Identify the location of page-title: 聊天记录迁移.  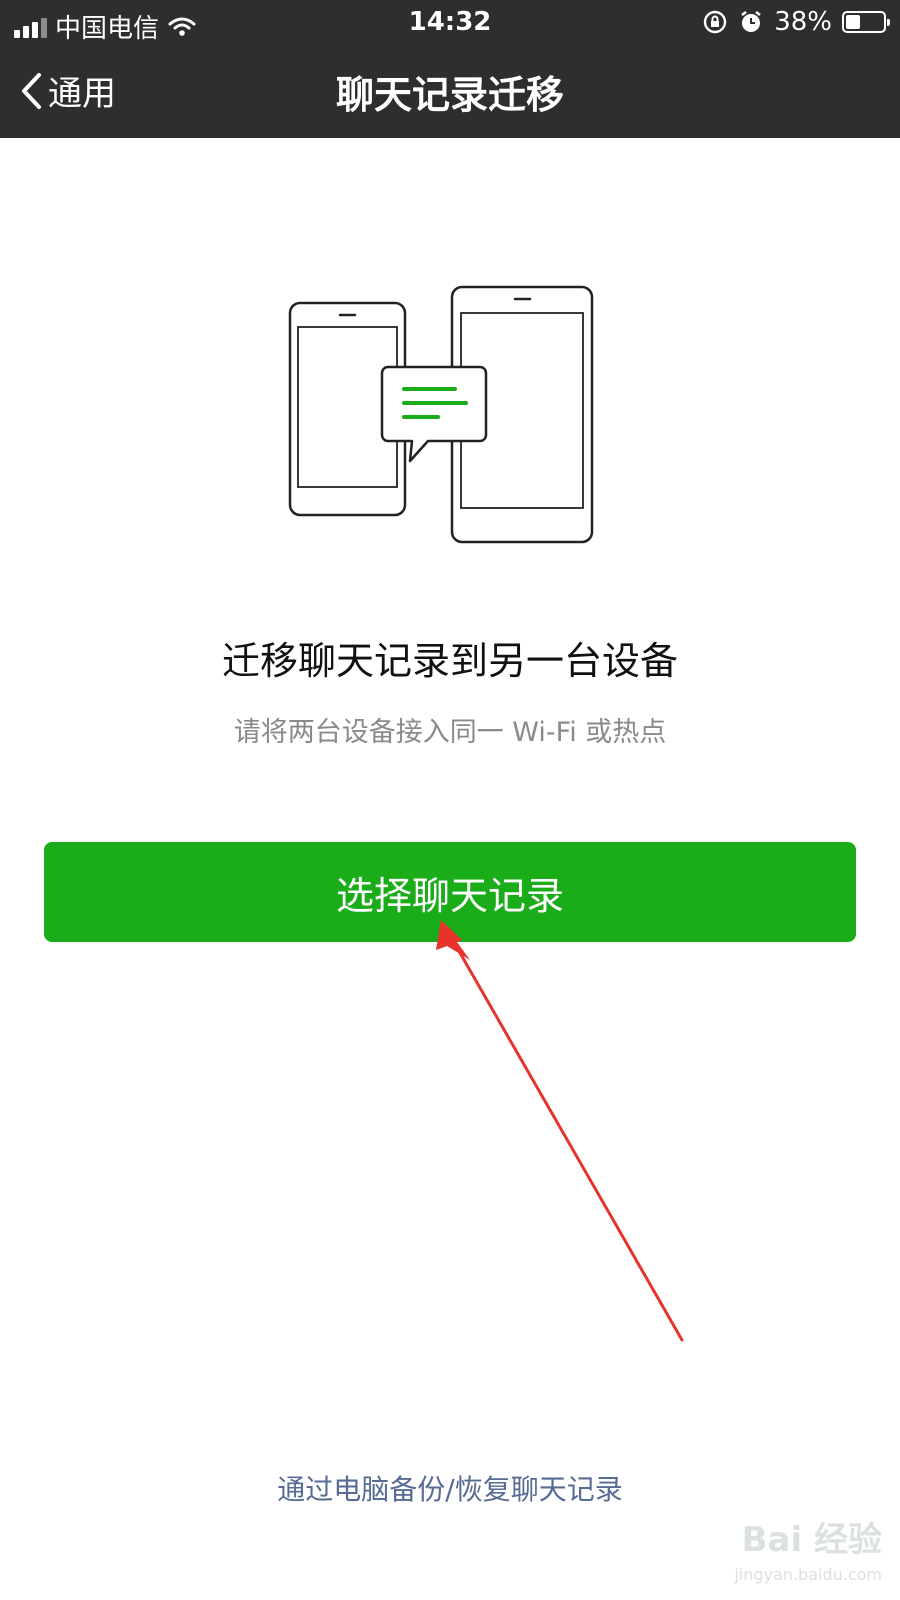
(449, 95).